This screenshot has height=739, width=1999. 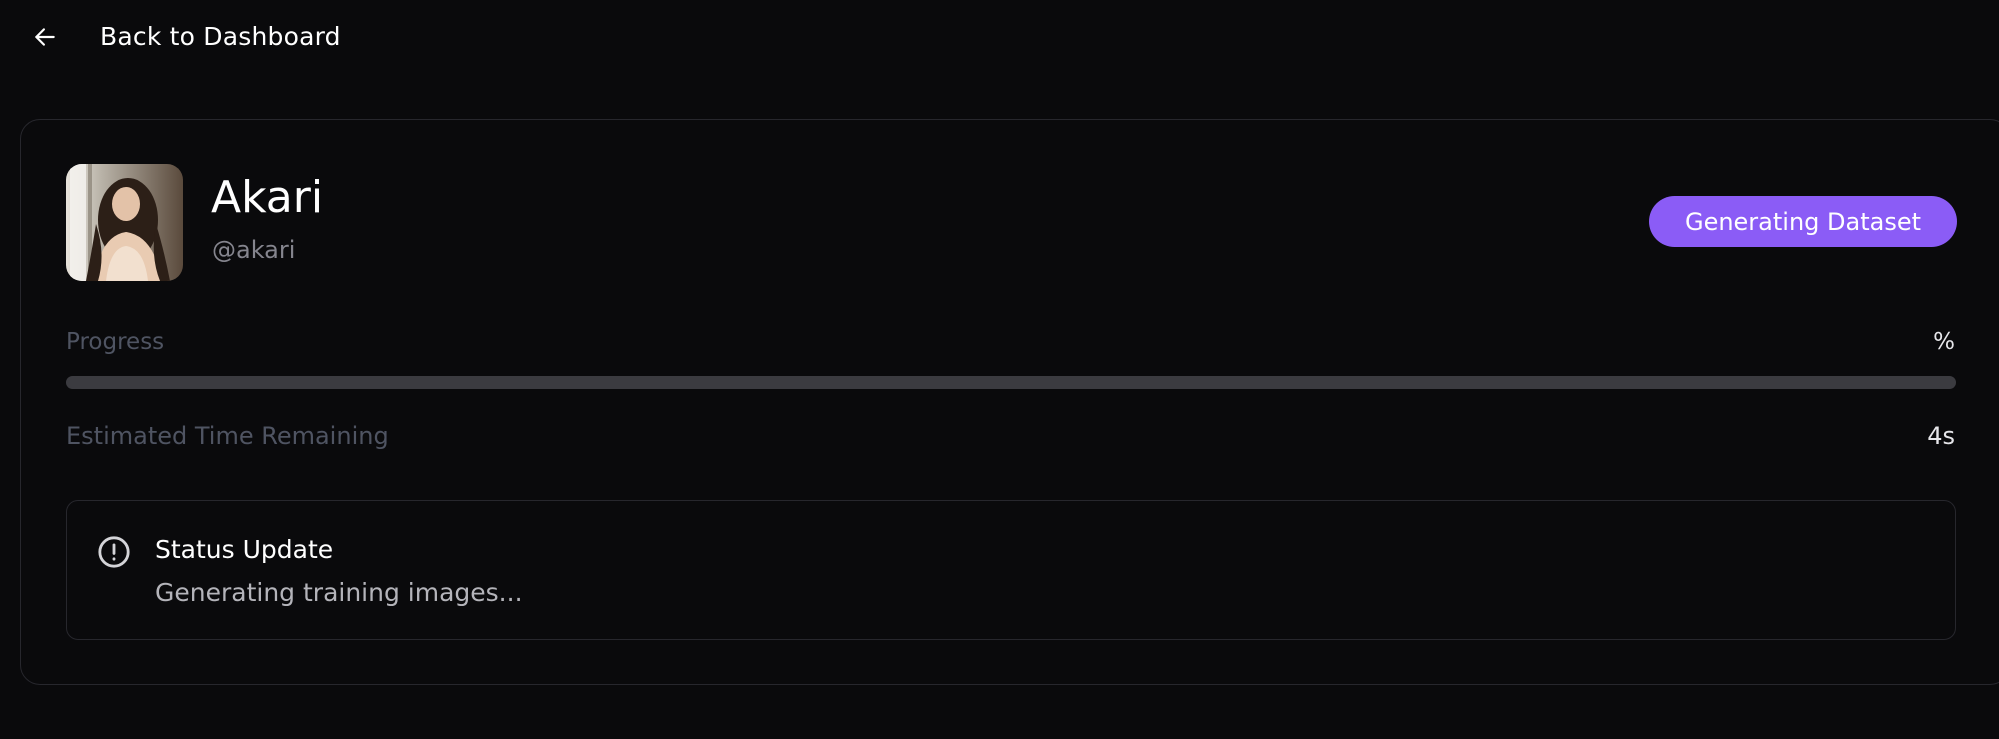 What do you see at coordinates (1944, 342) in the screenshot?
I see `progress-value: %` at bounding box center [1944, 342].